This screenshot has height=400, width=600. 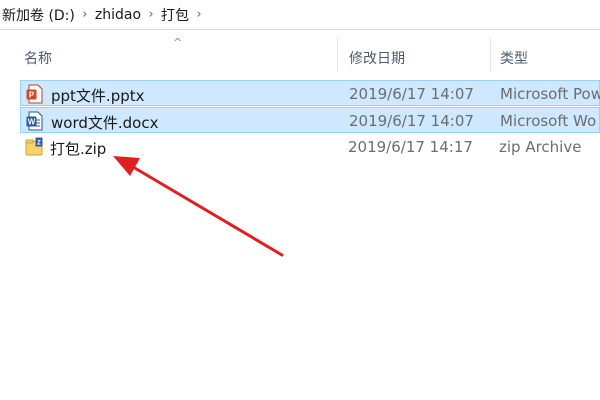 I want to click on file-name: ppt文件.pptx, so click(x=98, y=96).